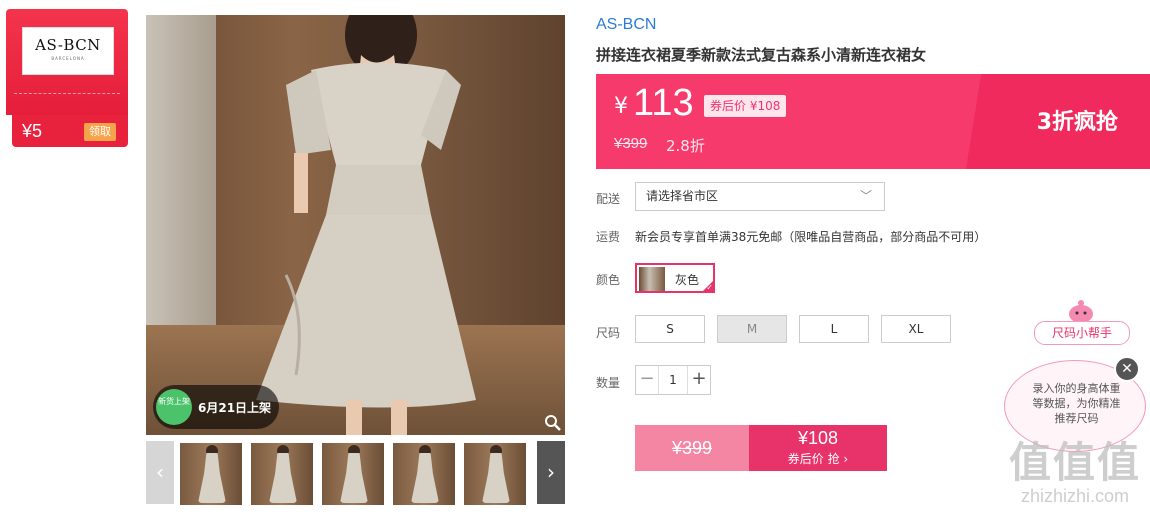 The height and width of the screenshot is (525, 1150). What do you see at coordinates (608, 383) in the screenshot?
I see `quantity-label: 数量` at bounding box center [608, 383].